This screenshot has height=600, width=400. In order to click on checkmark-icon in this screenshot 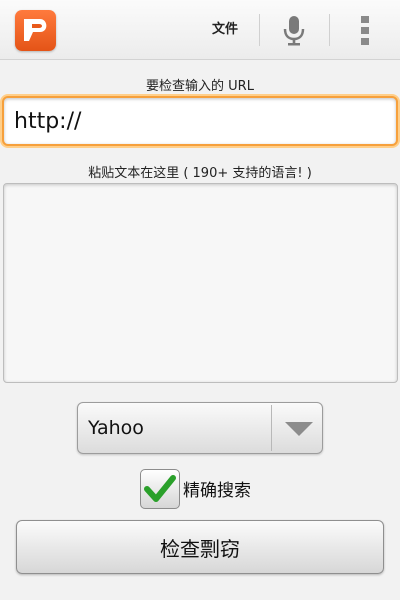, I will do `click(160, 488)`.